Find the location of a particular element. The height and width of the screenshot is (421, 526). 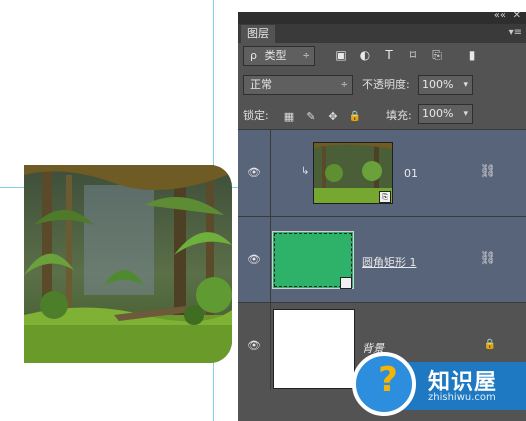

close-icon: ✕ is located at coordinates (517, 15).